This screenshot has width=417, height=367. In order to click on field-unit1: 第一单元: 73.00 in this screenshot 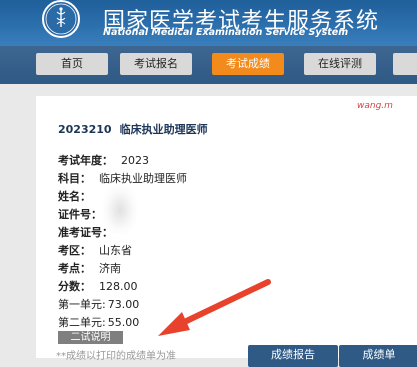, I will do `click(98, 304)`.